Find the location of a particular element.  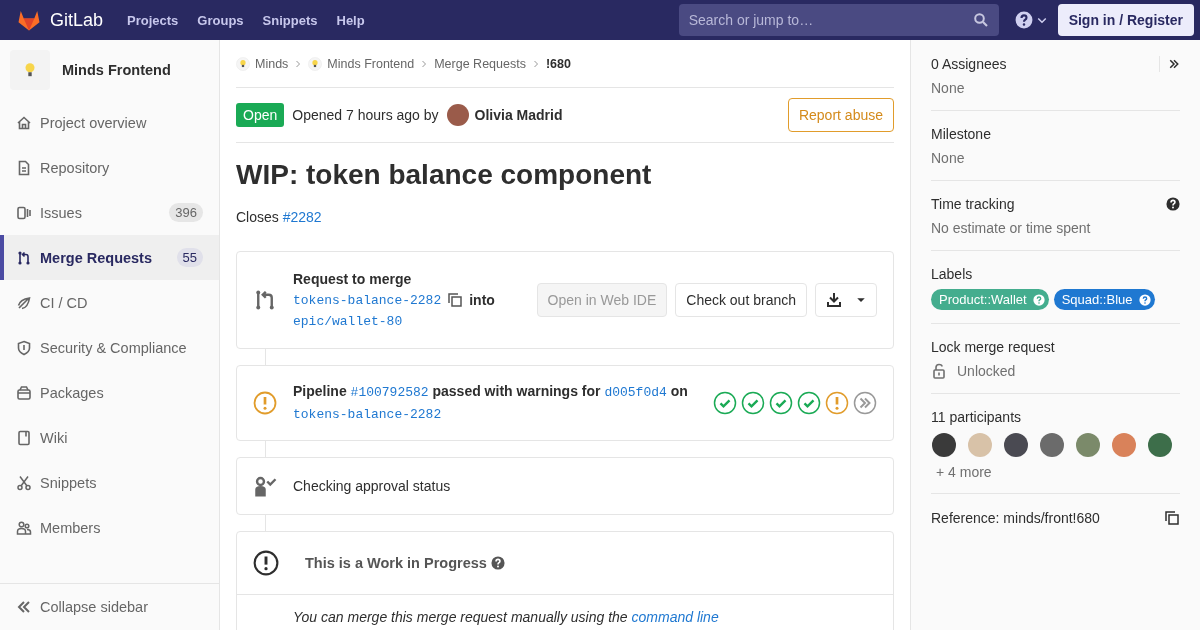

search-icon is located at coordinates (980, 20).